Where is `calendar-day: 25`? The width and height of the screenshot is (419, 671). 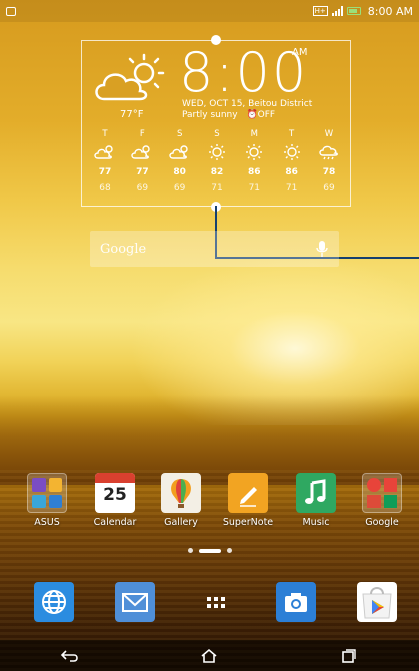
calendar-day: 25 is located at coordinates (115, 495).